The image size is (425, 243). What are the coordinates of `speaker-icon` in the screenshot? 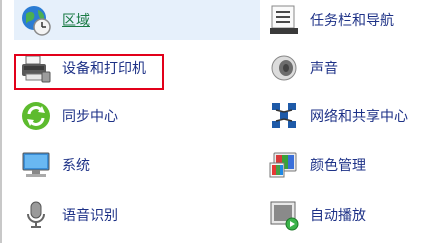 It's located at (284, 68).